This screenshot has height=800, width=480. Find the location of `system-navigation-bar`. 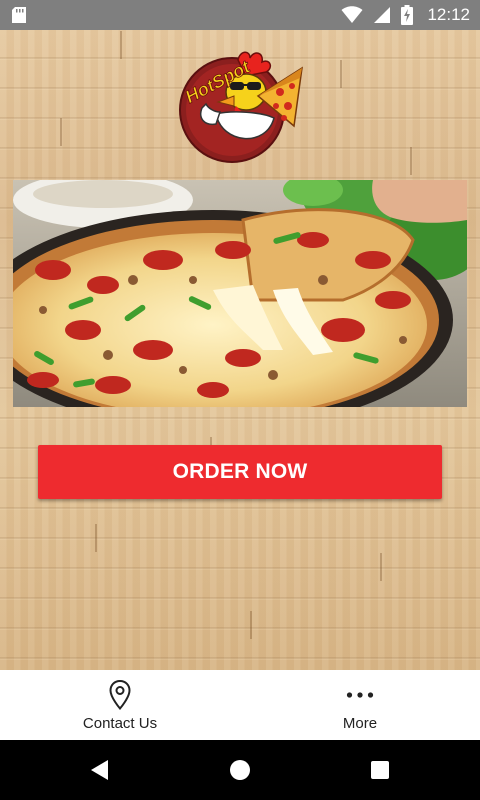

system-navigation-bar is located at coordinates (240, 770).